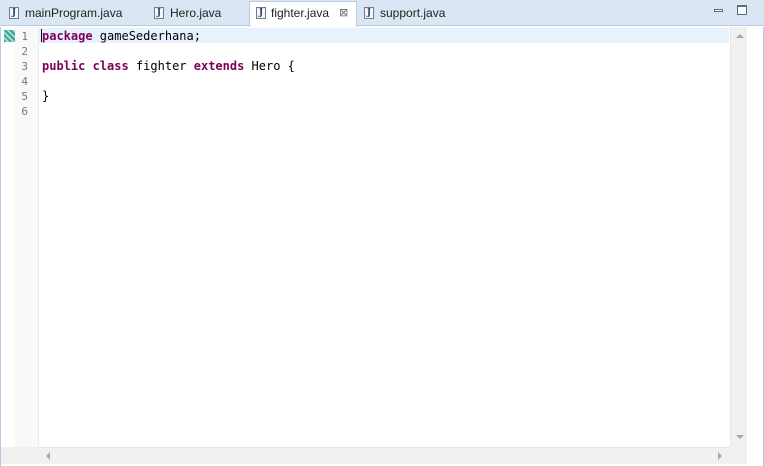  Describe the element at coordinates (48, 456) in the screenshot. I see `scroll-left-icon` at that location.